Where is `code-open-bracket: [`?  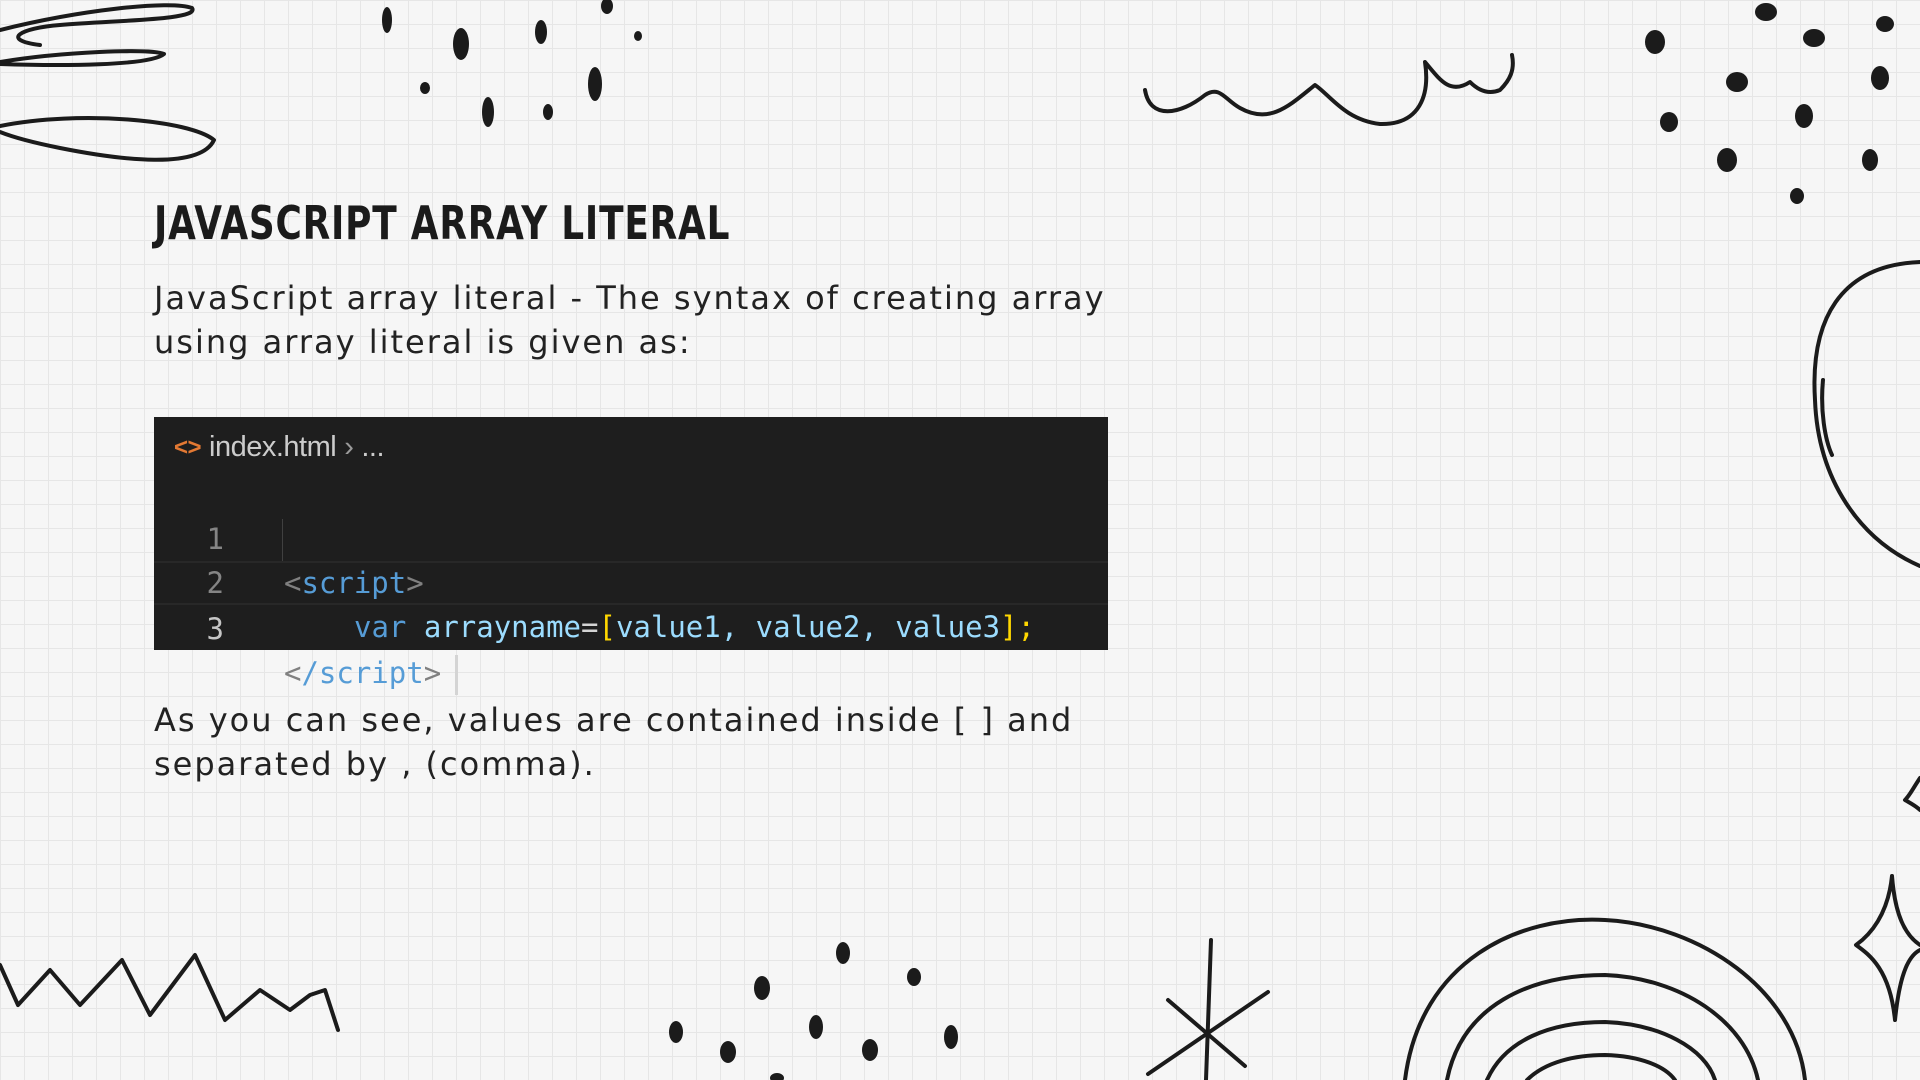 code-open-bracket: [ is located at coordinates (607, 627).